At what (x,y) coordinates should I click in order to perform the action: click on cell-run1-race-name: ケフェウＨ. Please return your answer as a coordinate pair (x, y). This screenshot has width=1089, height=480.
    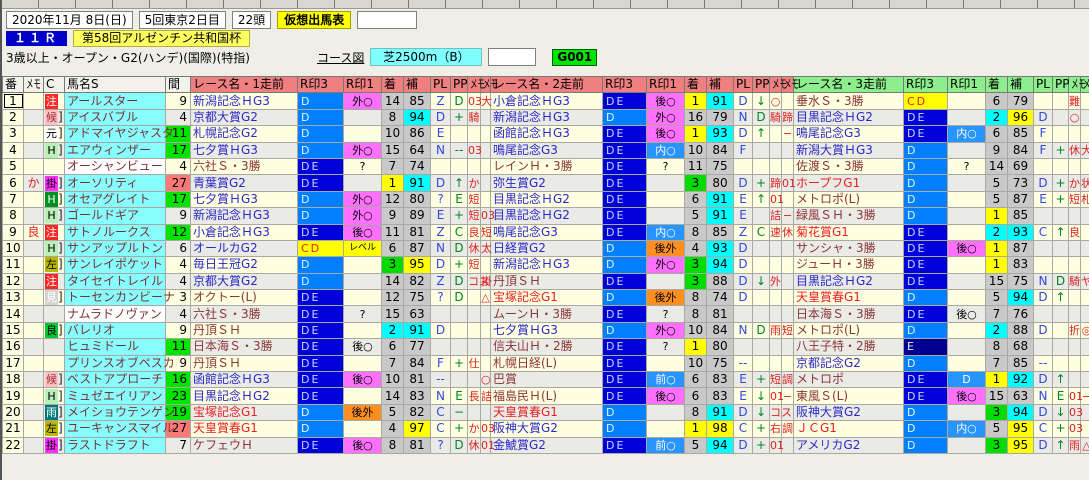
    Looking at the image, I should click on (244, 445).